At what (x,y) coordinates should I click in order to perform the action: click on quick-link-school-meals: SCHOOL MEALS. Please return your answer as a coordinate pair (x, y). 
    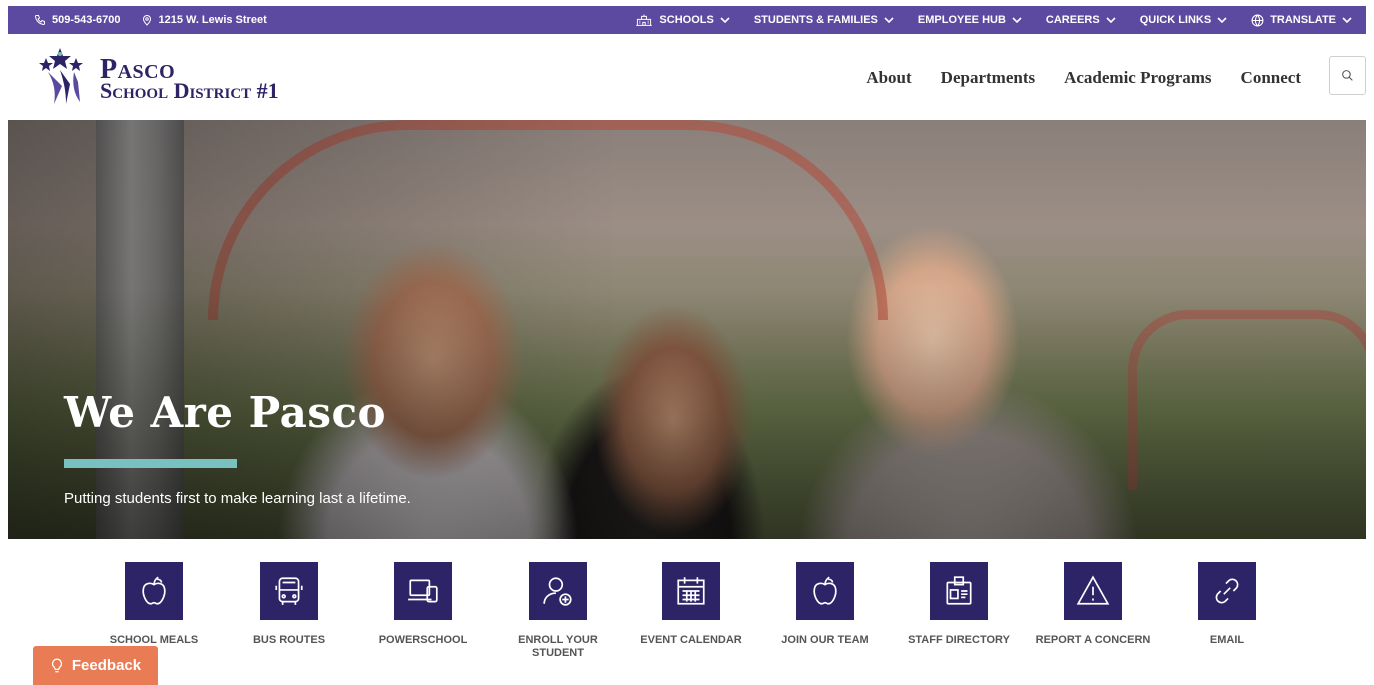
    Looking at the image, I should click on (154, 604).